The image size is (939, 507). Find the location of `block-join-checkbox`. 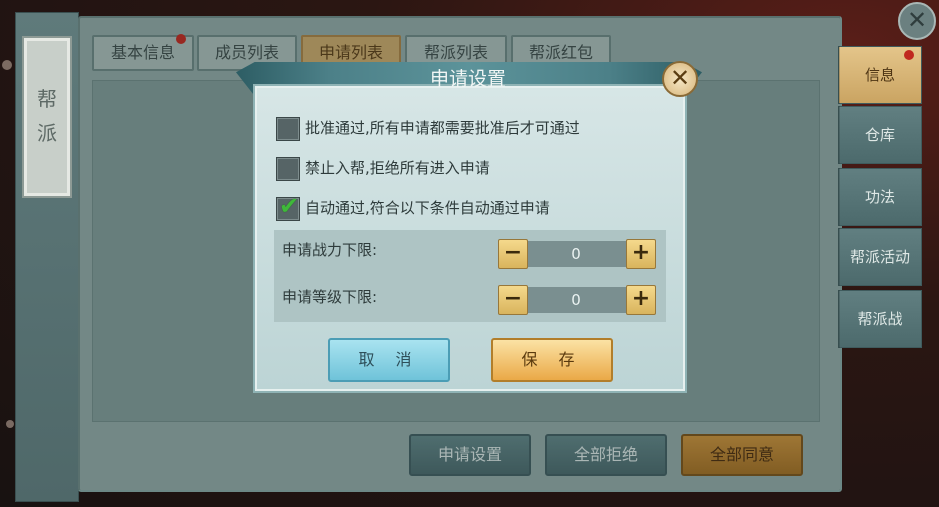

block-join-checkbox is located at coordinates (288, 169).